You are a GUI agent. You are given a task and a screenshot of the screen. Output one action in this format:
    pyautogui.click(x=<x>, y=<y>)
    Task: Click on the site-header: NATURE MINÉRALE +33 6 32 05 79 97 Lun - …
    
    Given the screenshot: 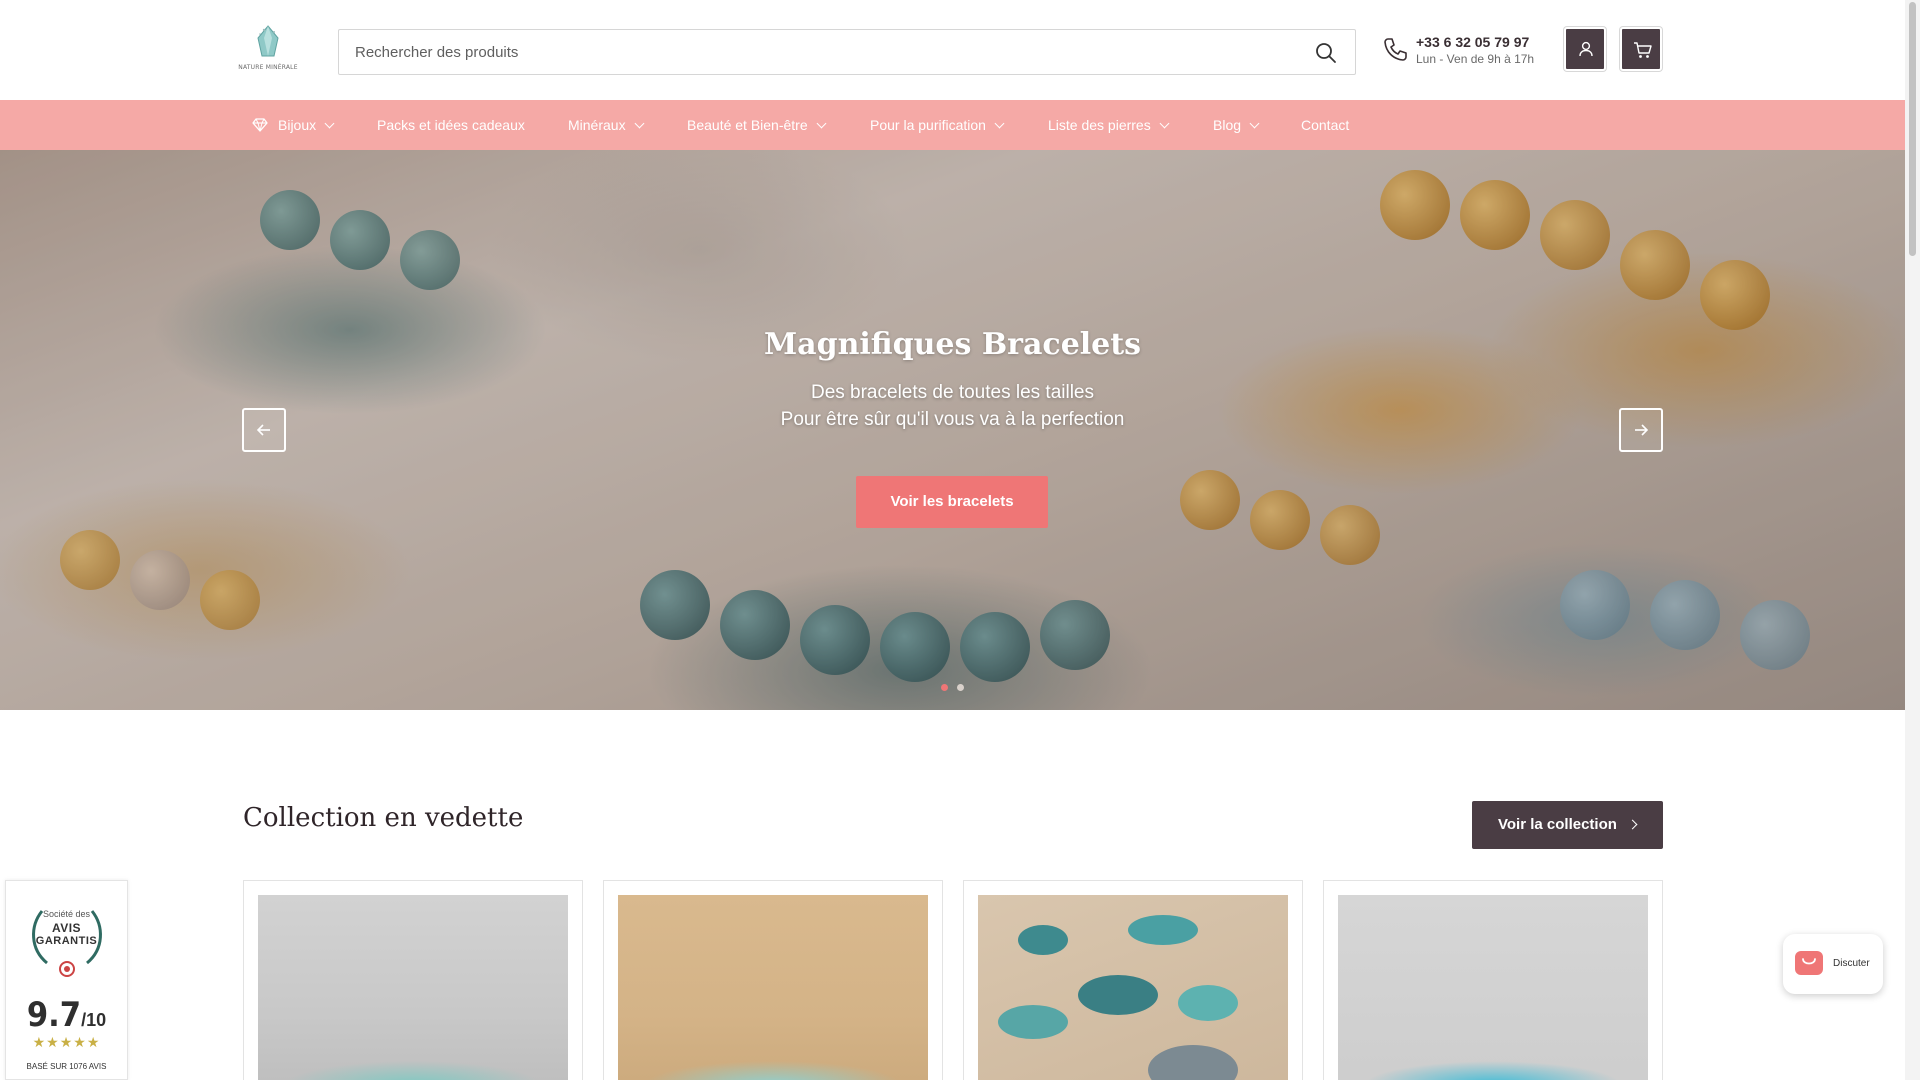 What is the action you would take?
    pyautogui.click(x=952, y=50)
    